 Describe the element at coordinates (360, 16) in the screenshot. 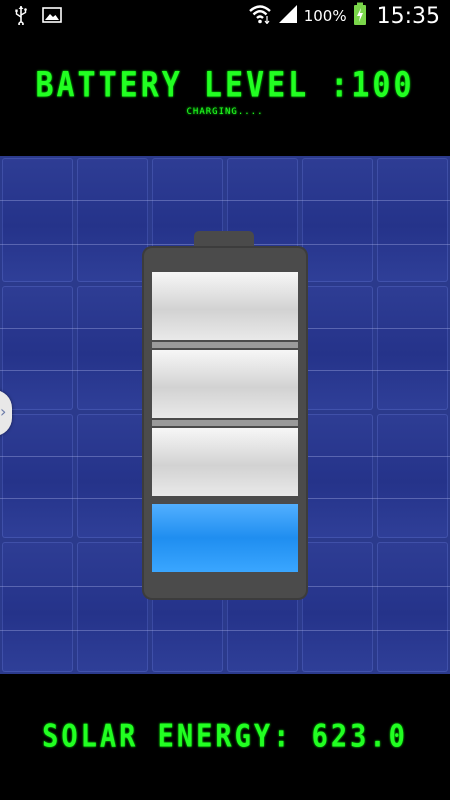

I see `battery-charging-icon` at that location.